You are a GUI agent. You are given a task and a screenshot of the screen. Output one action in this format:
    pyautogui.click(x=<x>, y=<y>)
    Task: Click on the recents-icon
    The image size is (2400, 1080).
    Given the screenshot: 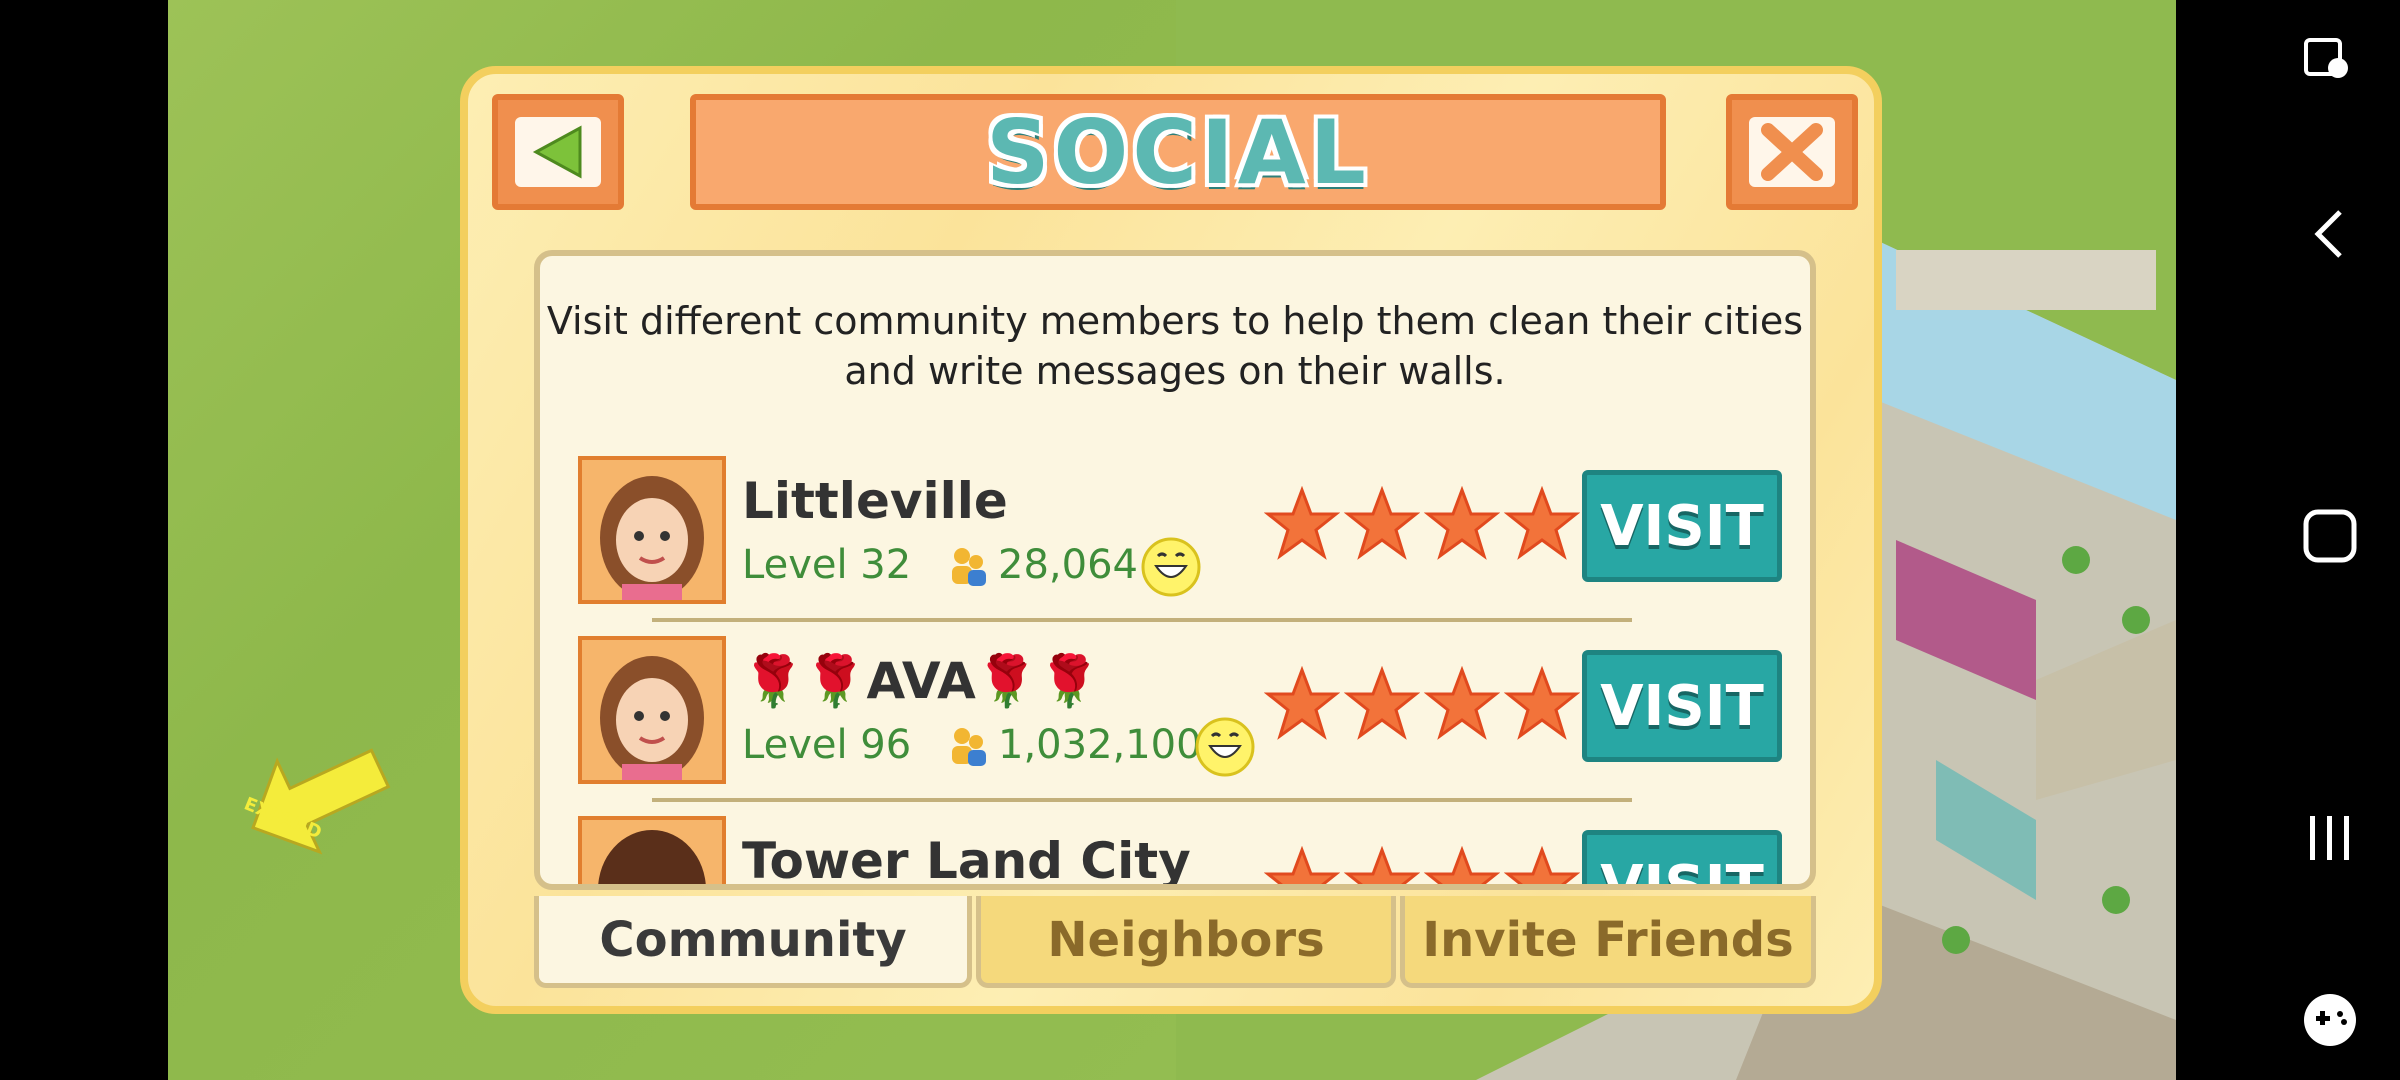 What is the action you would take?
    pyautogui.click(x=2329, y=838)
    